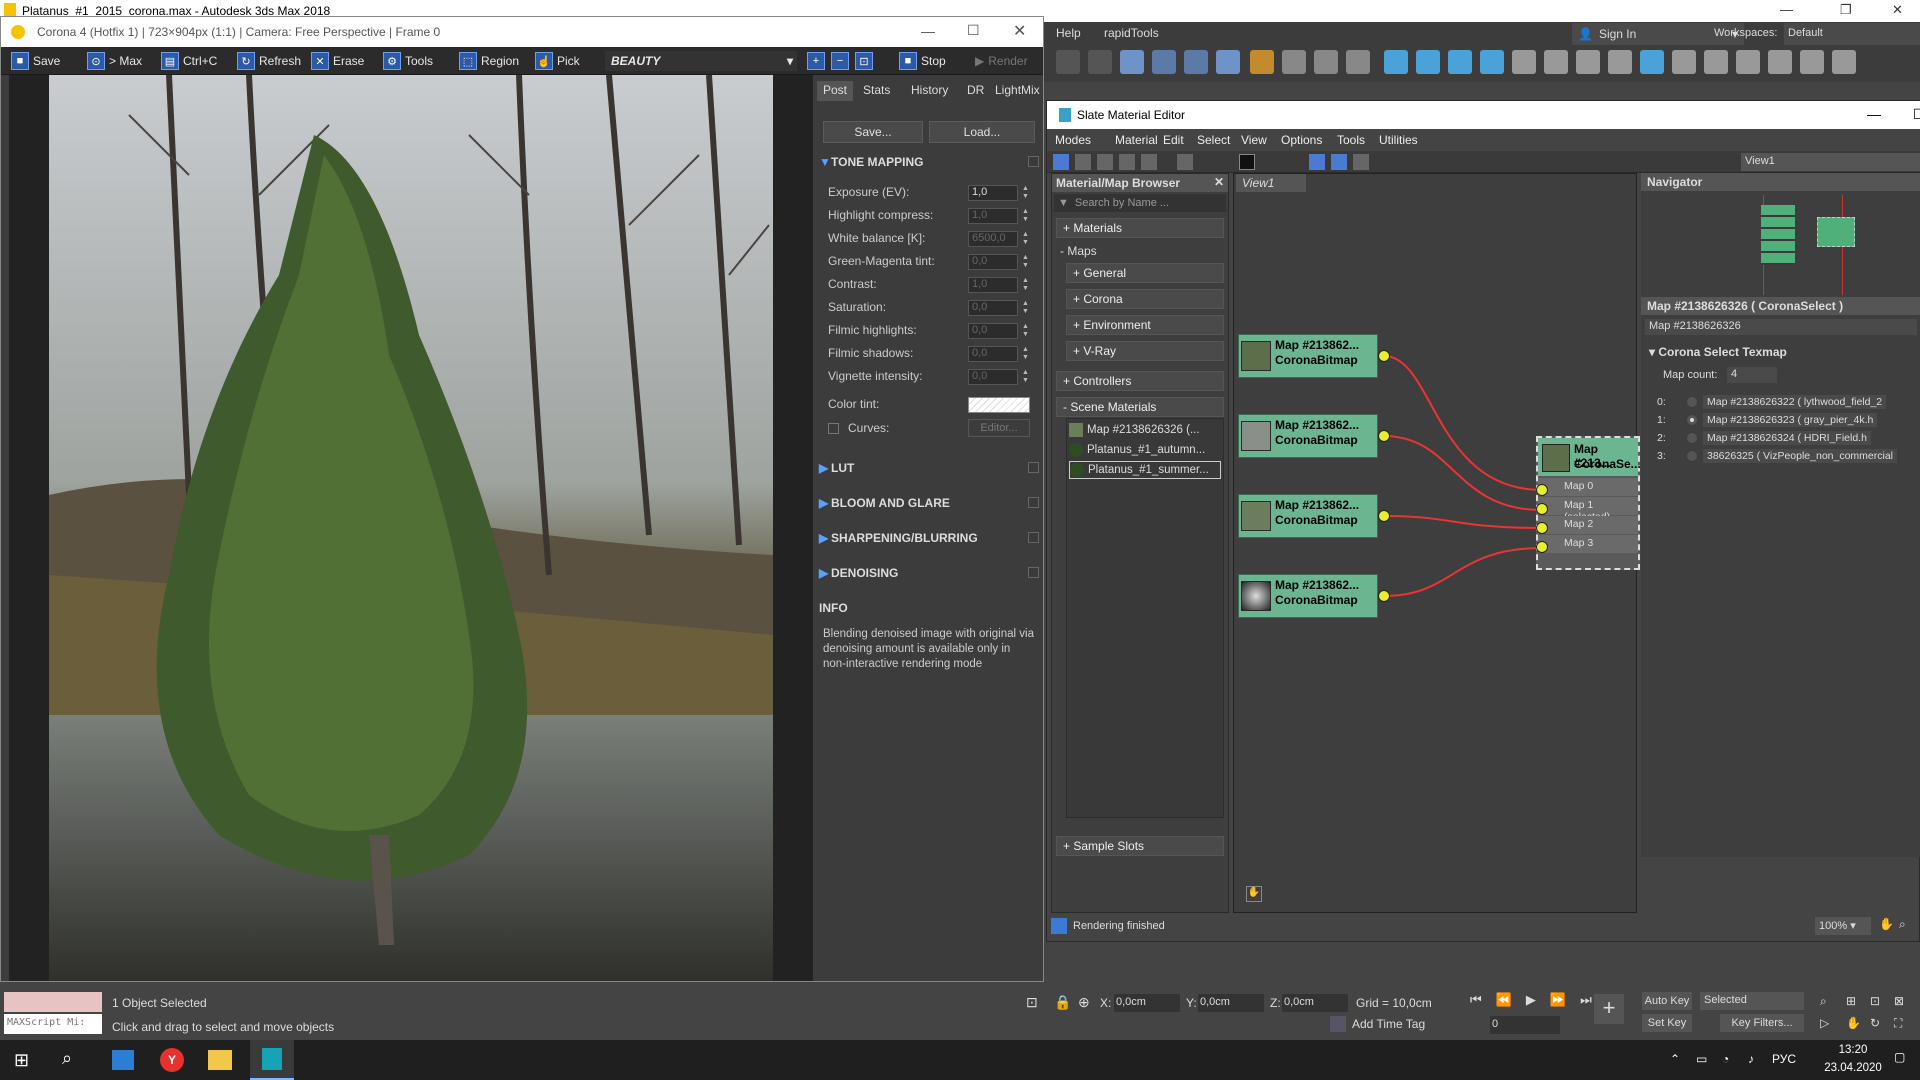  What do you see at coordinates (1667, 1023) in the screenshot?
I see `set-key-button: Set Key` at bounding box center [1667, 1023].